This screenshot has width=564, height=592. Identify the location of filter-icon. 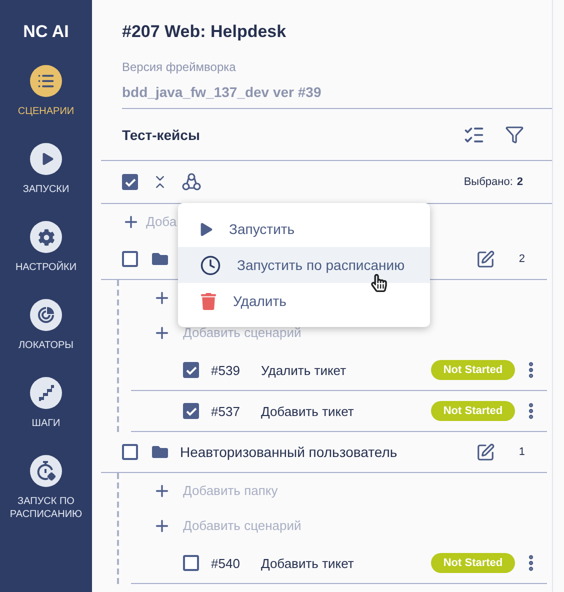
(514, 134).